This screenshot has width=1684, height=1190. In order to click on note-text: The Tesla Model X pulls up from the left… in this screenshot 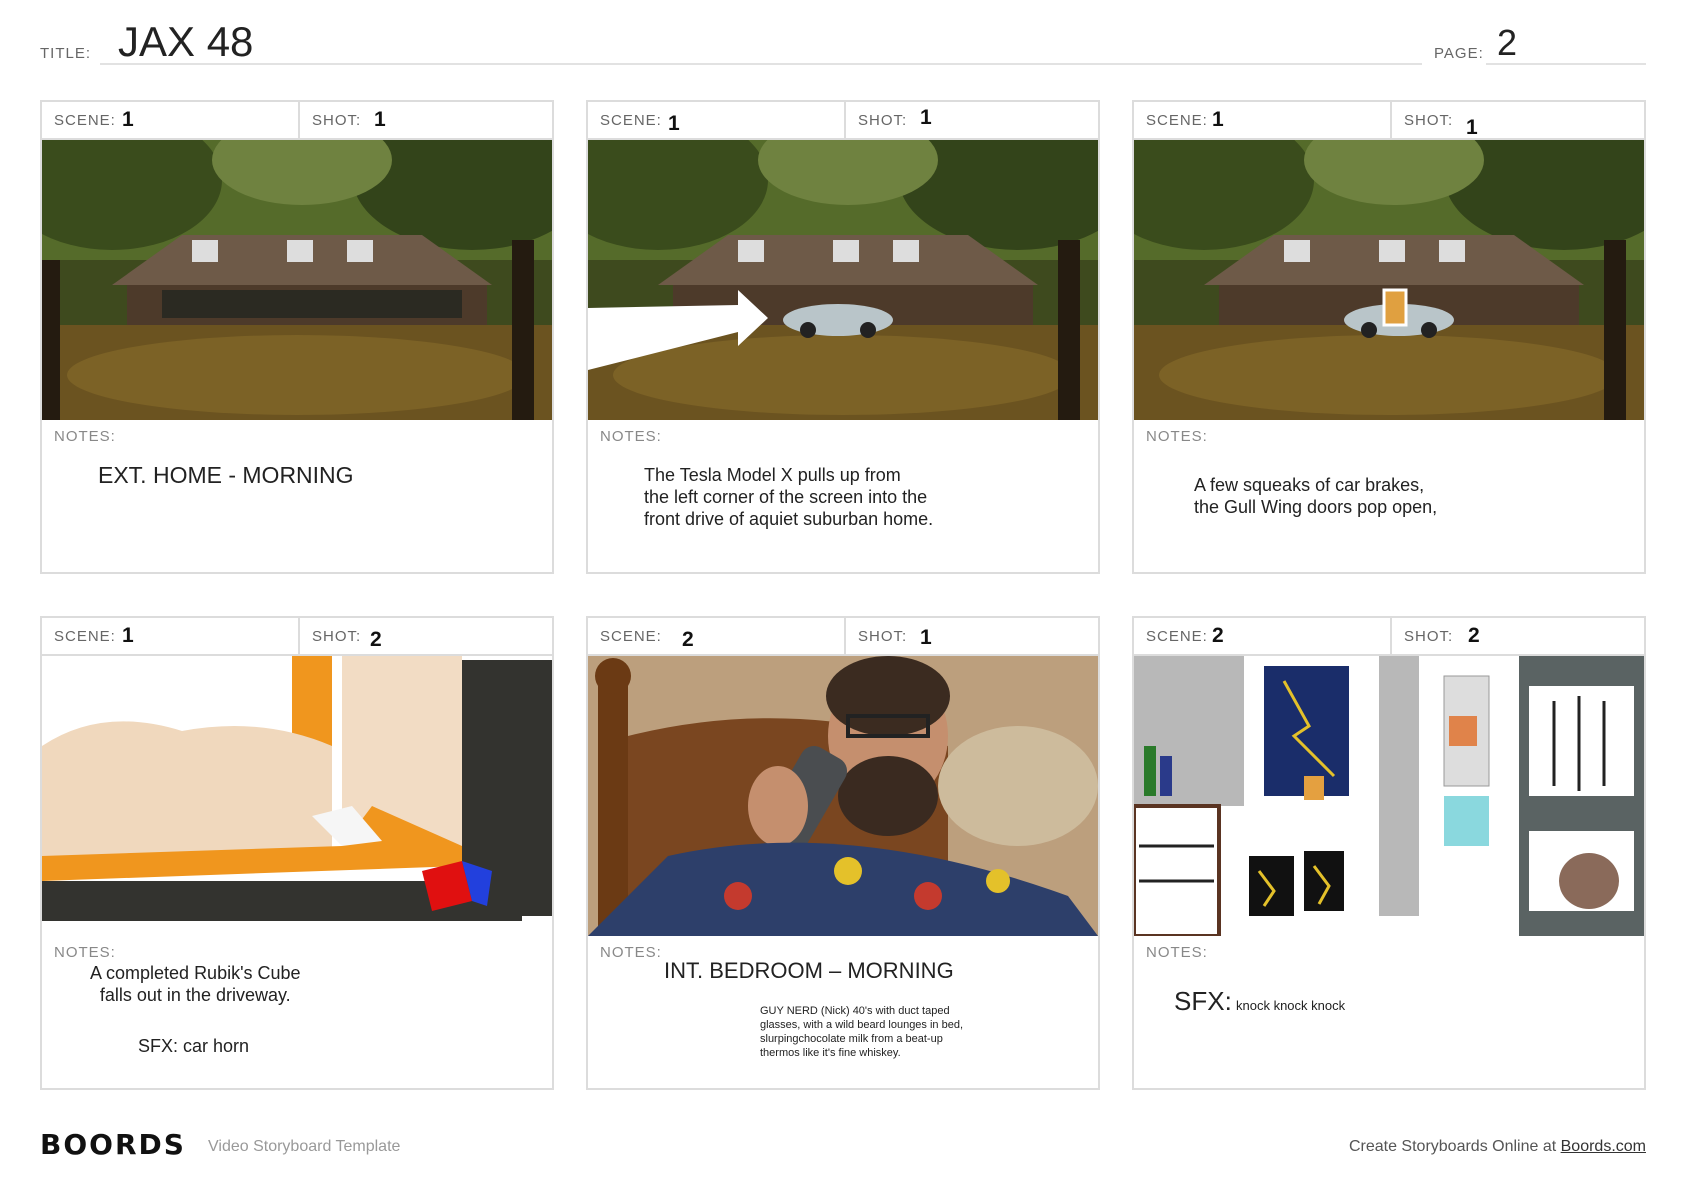, I will do `click(788, 497)`.